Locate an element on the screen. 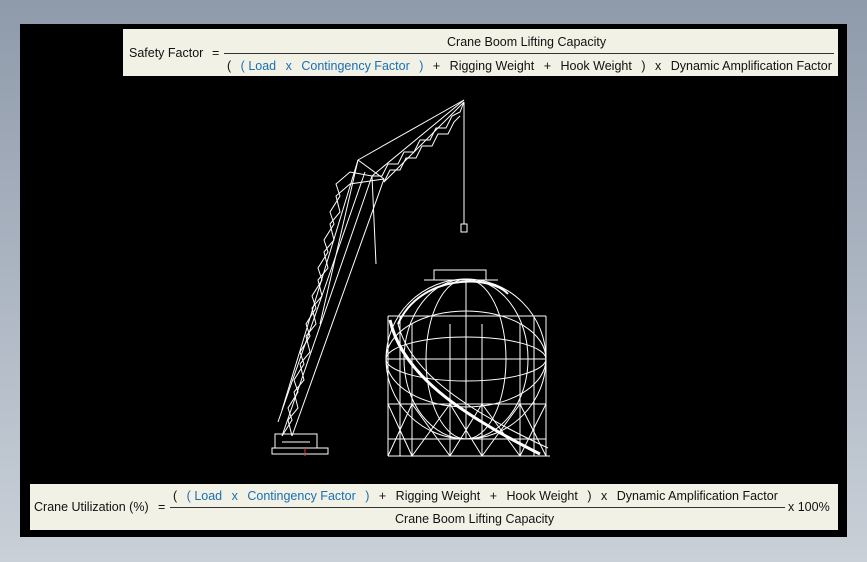 This screenshot has width=867, height=562. crane-utilization-label: Crane Utilization (%) is located at coordinates (91, 507).